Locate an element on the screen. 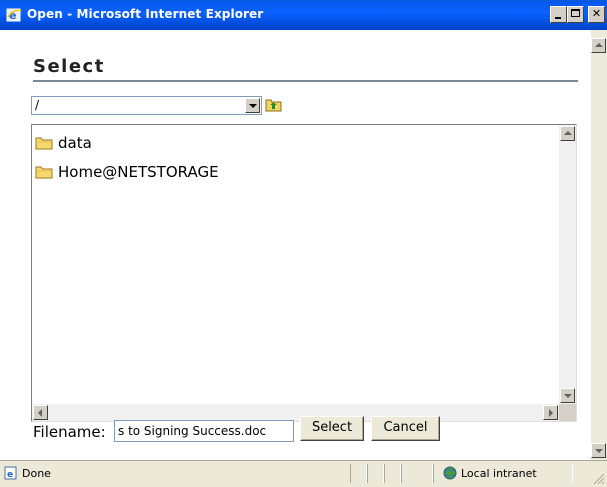 This screenshot has height=487, width=607. arrow-right-icon is located at coordinates (551, 413).